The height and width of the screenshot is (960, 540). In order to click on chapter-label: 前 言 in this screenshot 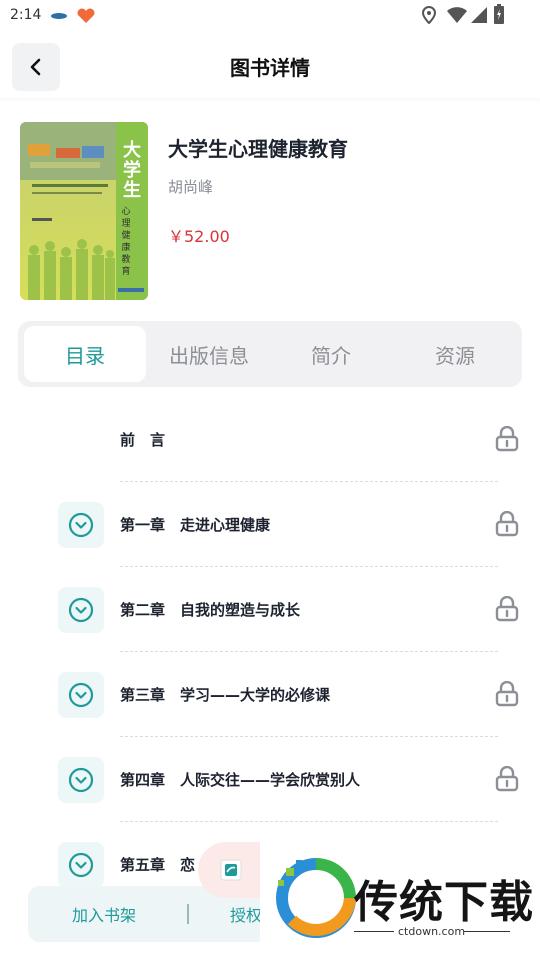, I will do `click(143, 440)`.